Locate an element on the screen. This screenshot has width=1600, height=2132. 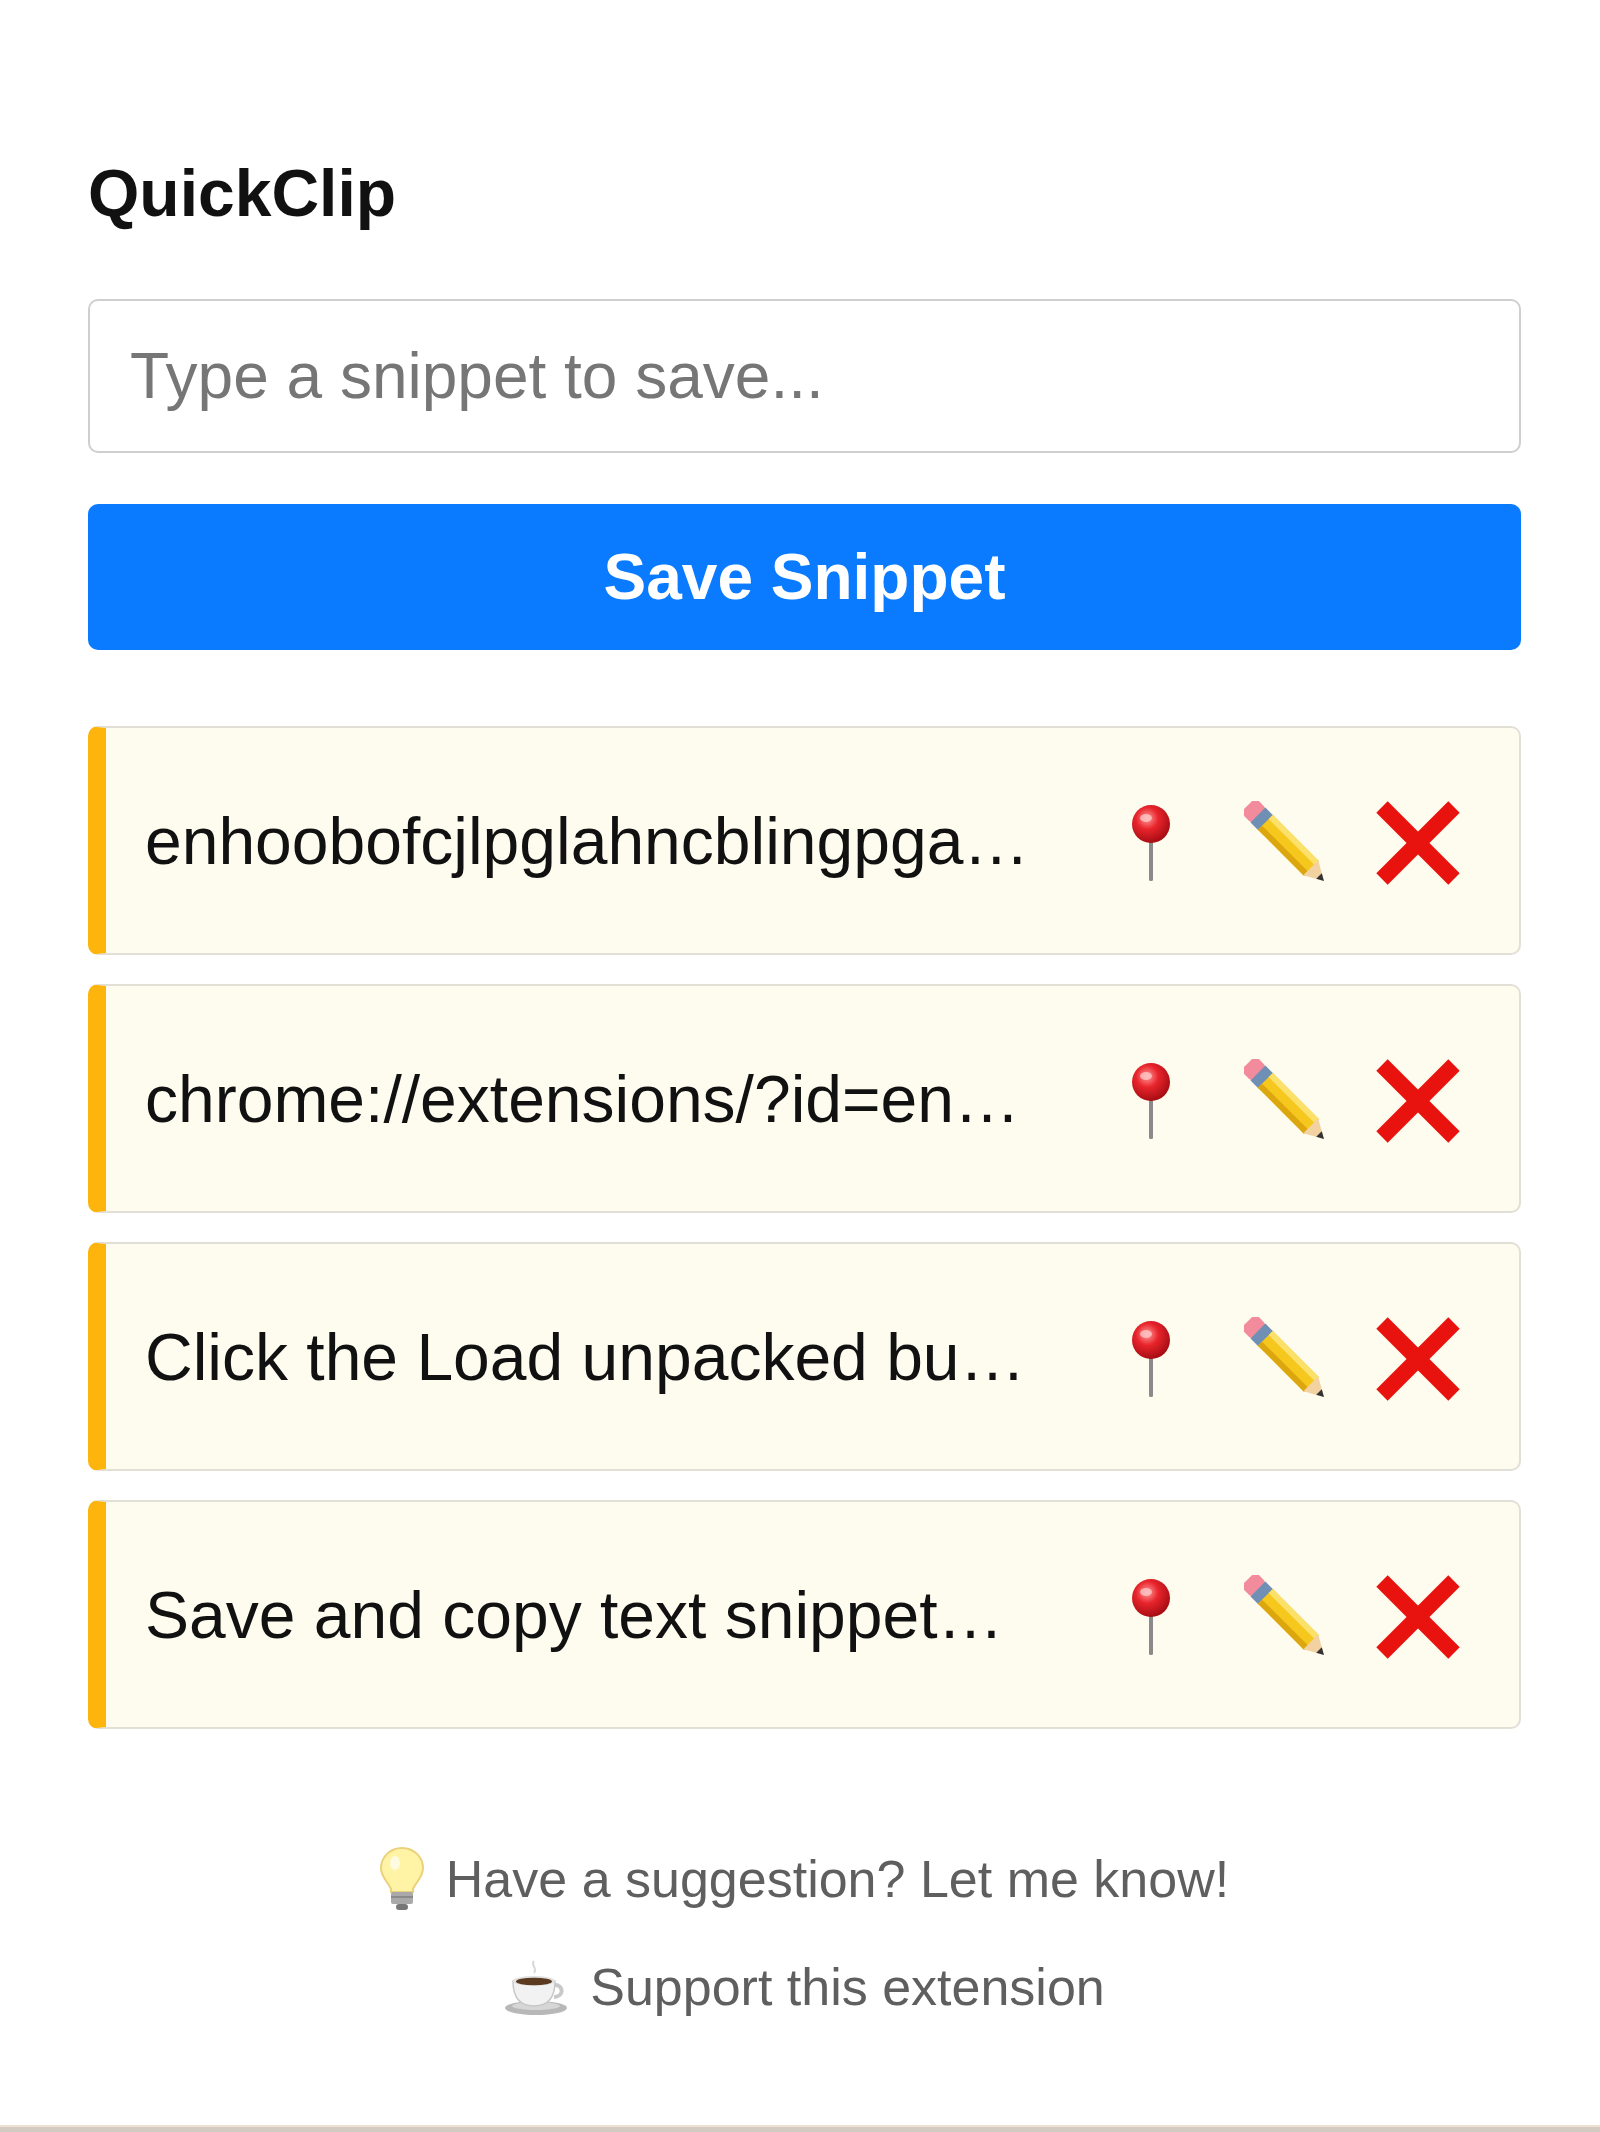
lightbulb-icon is located at coordinates (401, 1878).